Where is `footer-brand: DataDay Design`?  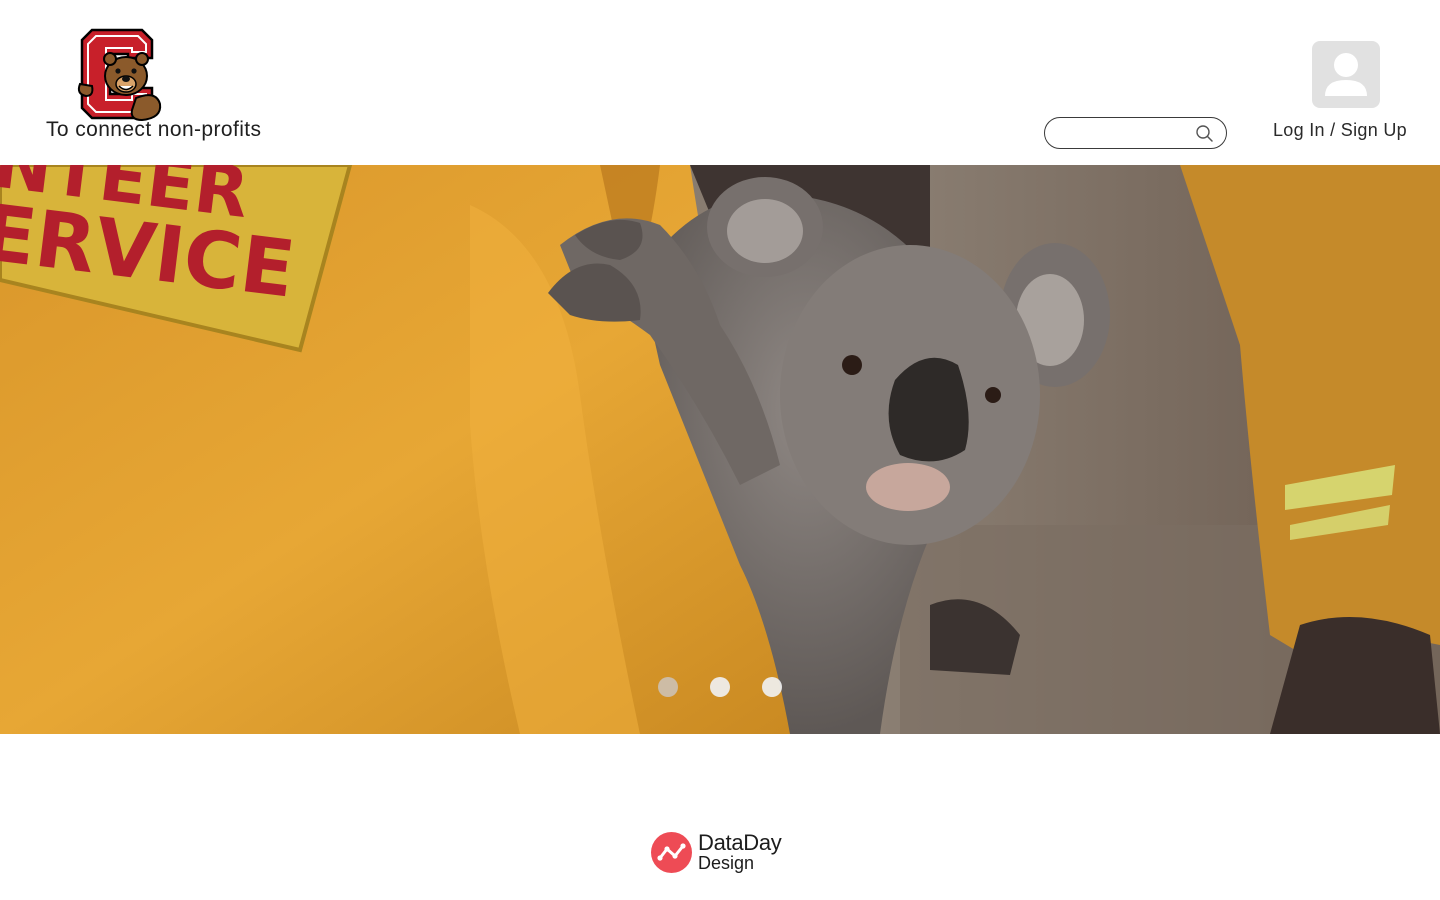 footer-brand: DataDay Design is located at coordinates (723, 853).